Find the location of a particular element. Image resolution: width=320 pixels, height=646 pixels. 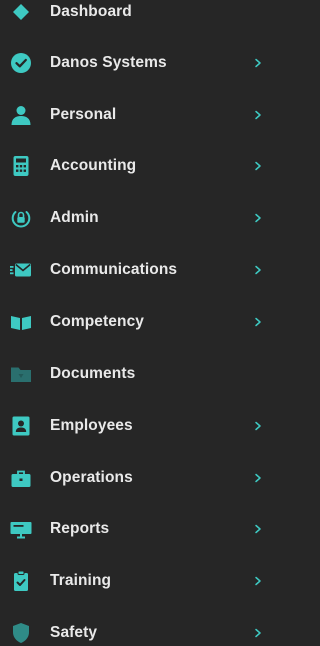

sidebar-item-label: Employees is located at coordinates (91, 425).